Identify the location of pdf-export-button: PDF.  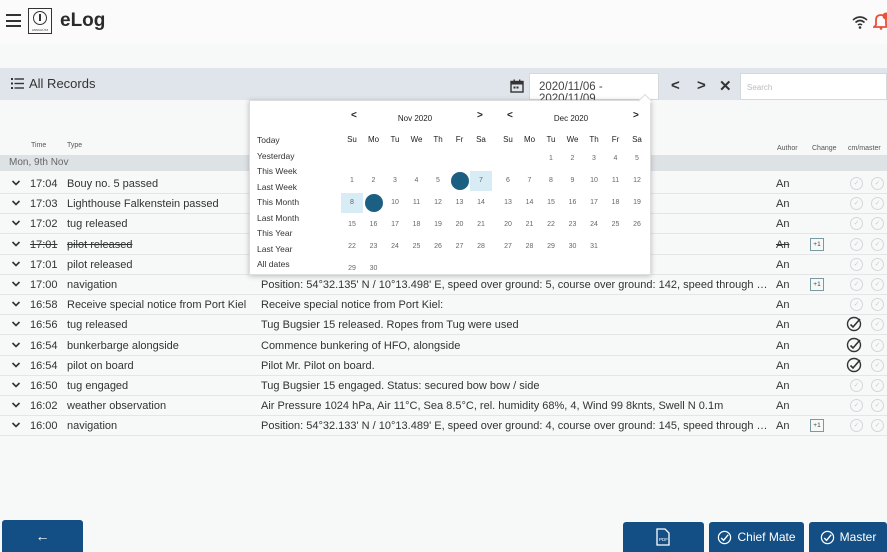
(663, 537).